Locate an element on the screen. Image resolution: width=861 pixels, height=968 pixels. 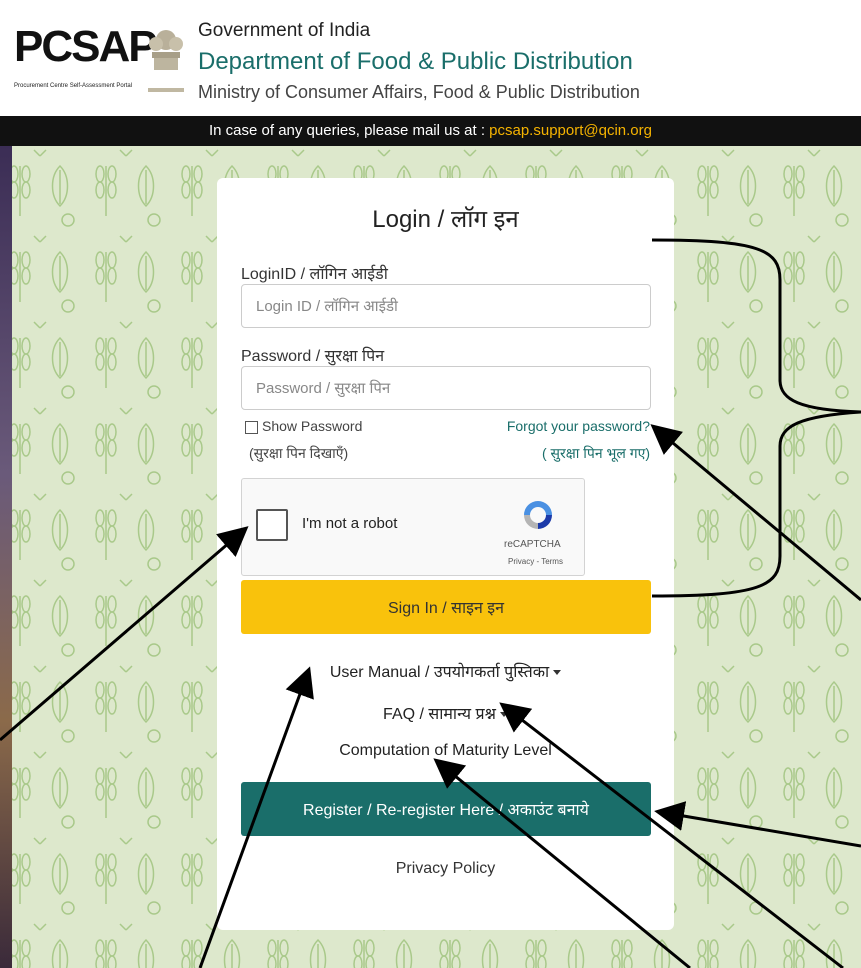
forgot-password-hindi-link: ( सुरक्षा पिन भूल गए) is located at coordinates (596, 453).